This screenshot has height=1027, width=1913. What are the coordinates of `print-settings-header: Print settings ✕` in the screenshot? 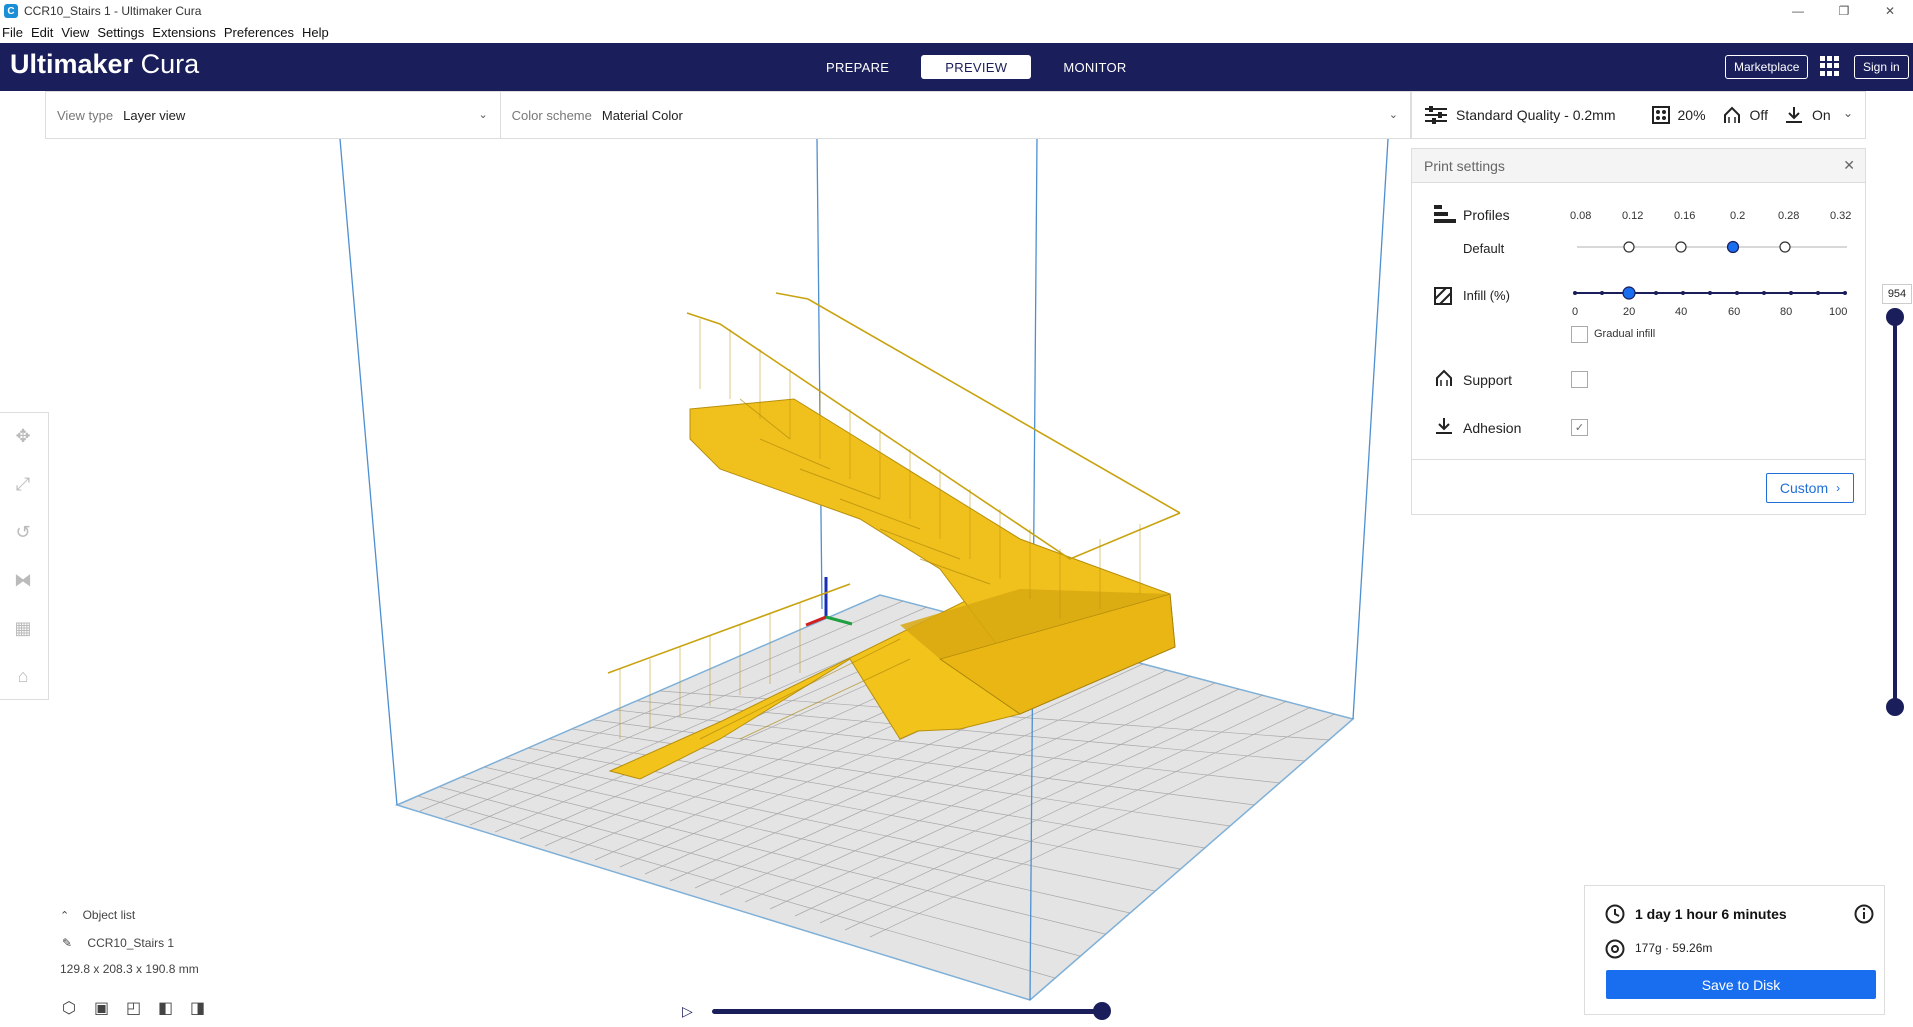 It's located at (1638, 166).